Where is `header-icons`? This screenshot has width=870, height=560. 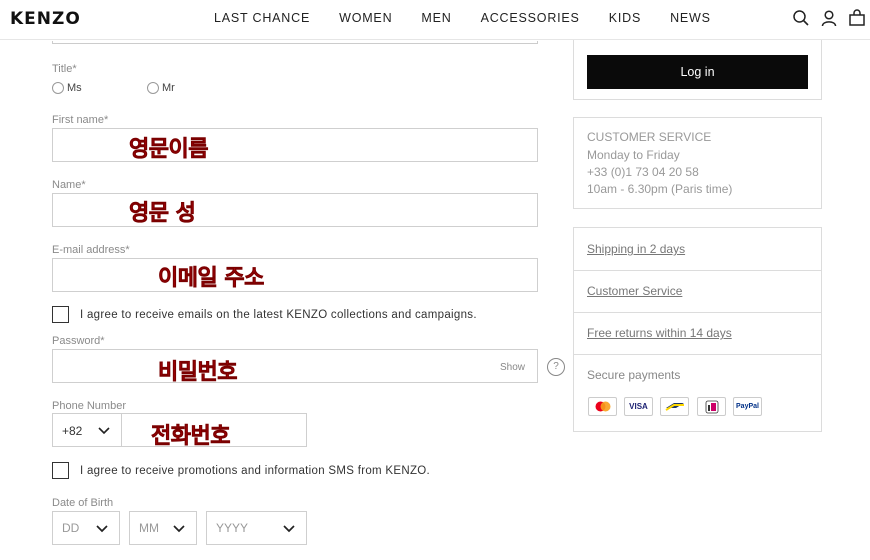
header-icons is located at coordinates (829, 18).